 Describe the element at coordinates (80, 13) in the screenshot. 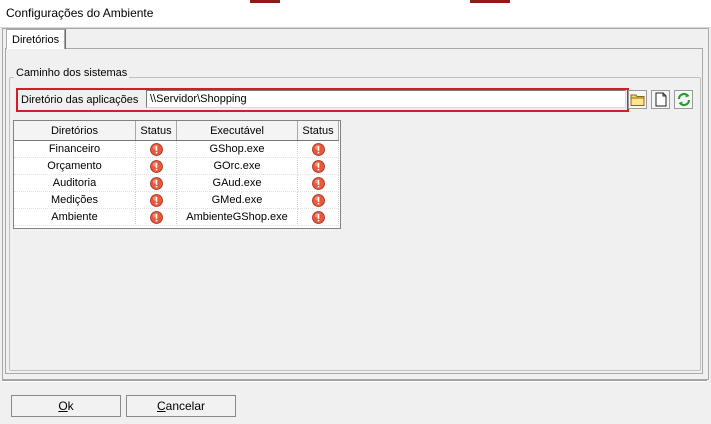

I see `window-title: Configurações do Ambiente` at that location.